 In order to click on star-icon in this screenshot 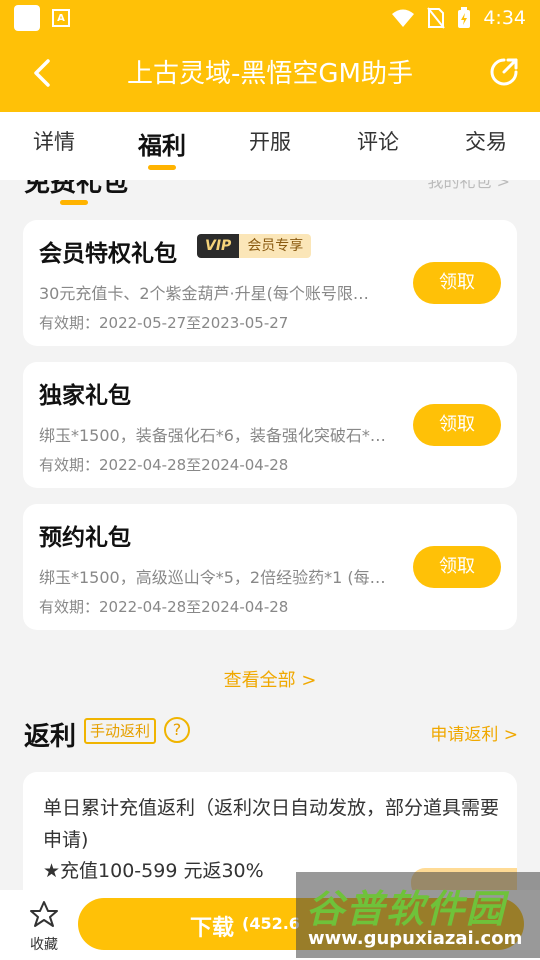, I will do `click(44, 914)`.